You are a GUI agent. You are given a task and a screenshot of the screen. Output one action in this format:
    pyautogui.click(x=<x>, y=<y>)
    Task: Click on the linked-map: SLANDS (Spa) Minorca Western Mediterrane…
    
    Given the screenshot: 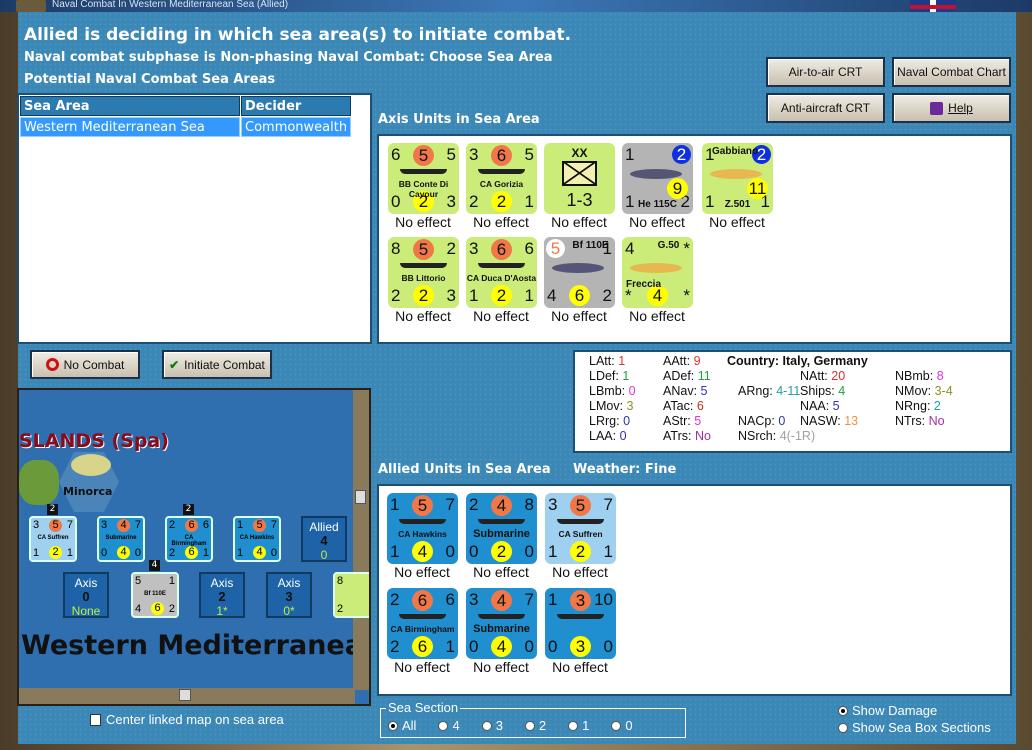 What is the action you would take?
    pyautogui.click(x=194, y=547)
    